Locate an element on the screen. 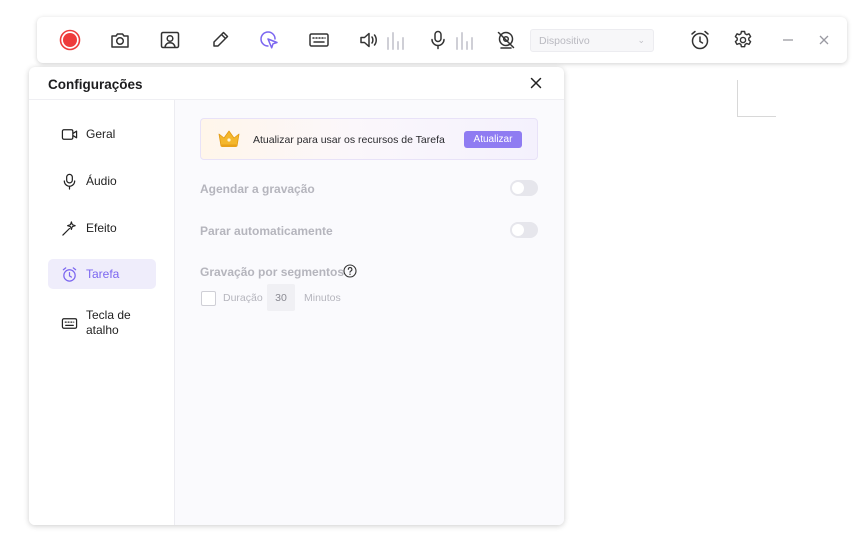 This screenshot has width=855, height=540. sidebar-item-label: Geral is located at coordinates (101, 134).